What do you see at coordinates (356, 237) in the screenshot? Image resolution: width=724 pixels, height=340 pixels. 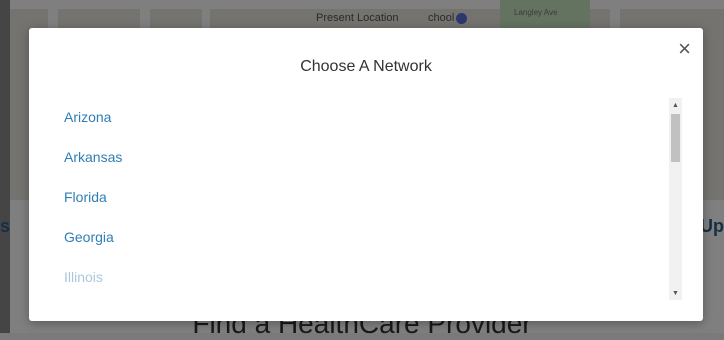 I see `network-item-georgia: Georgia` at bounding box center [356, 237].